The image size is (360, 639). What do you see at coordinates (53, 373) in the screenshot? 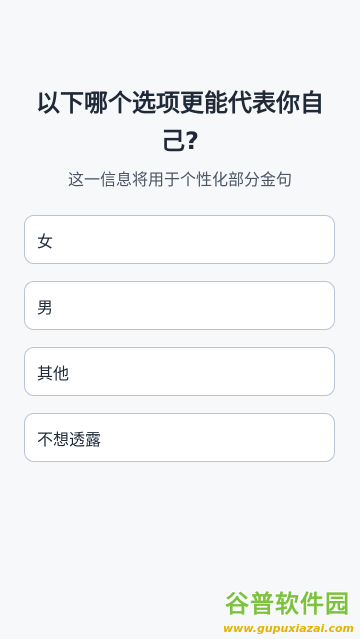
I see `option-label: 其他` at bounding box center [53, 373].